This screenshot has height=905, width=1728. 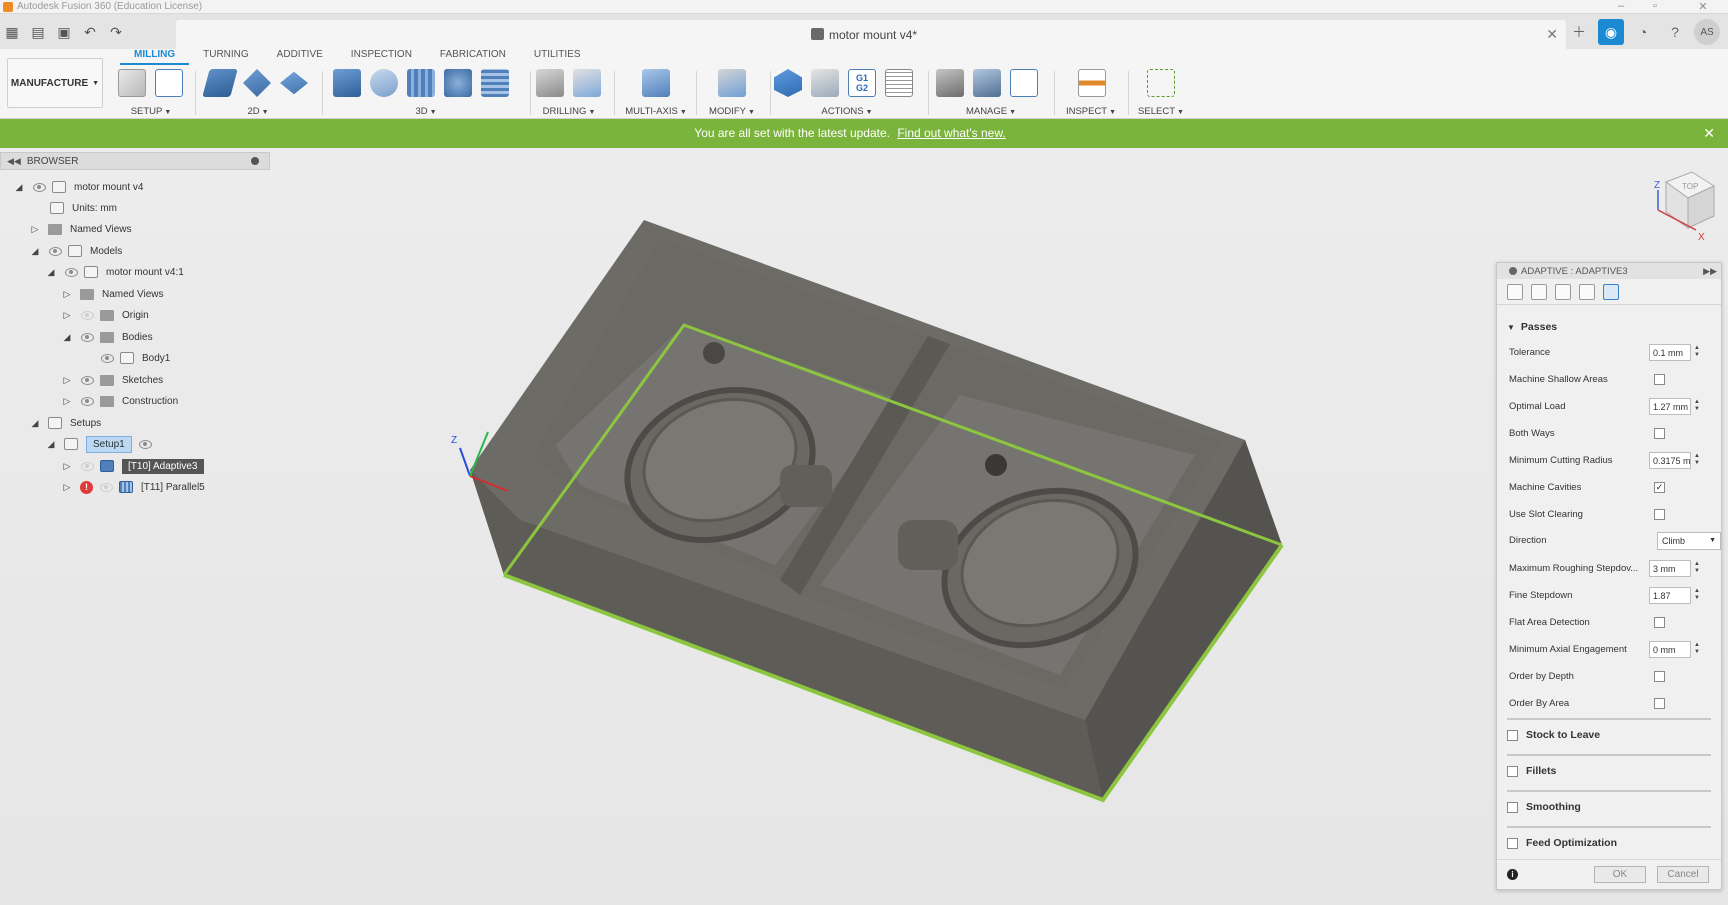 I want to click on smoothing-section: Smoothing, so click(x=1544, y=807).